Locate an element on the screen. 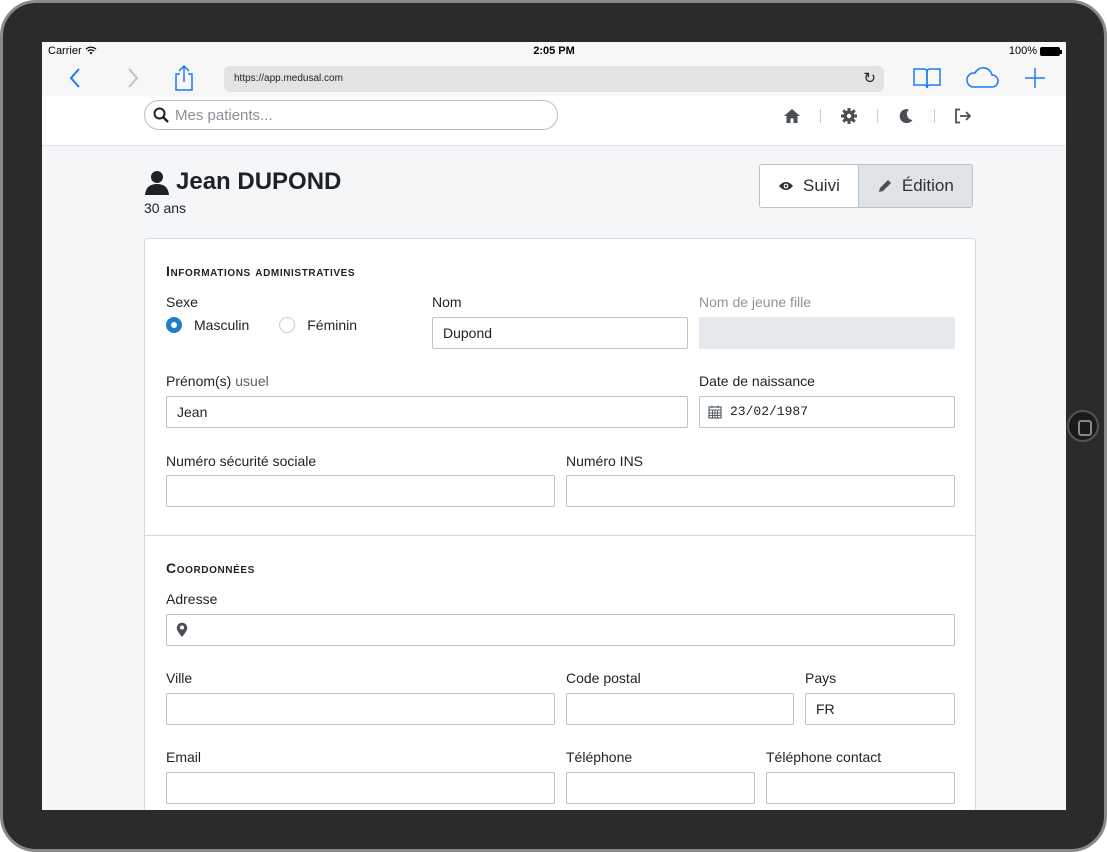 This screenshot has height=852, width=1107. nom-field: Dupond is located at coordinates (560, 333).